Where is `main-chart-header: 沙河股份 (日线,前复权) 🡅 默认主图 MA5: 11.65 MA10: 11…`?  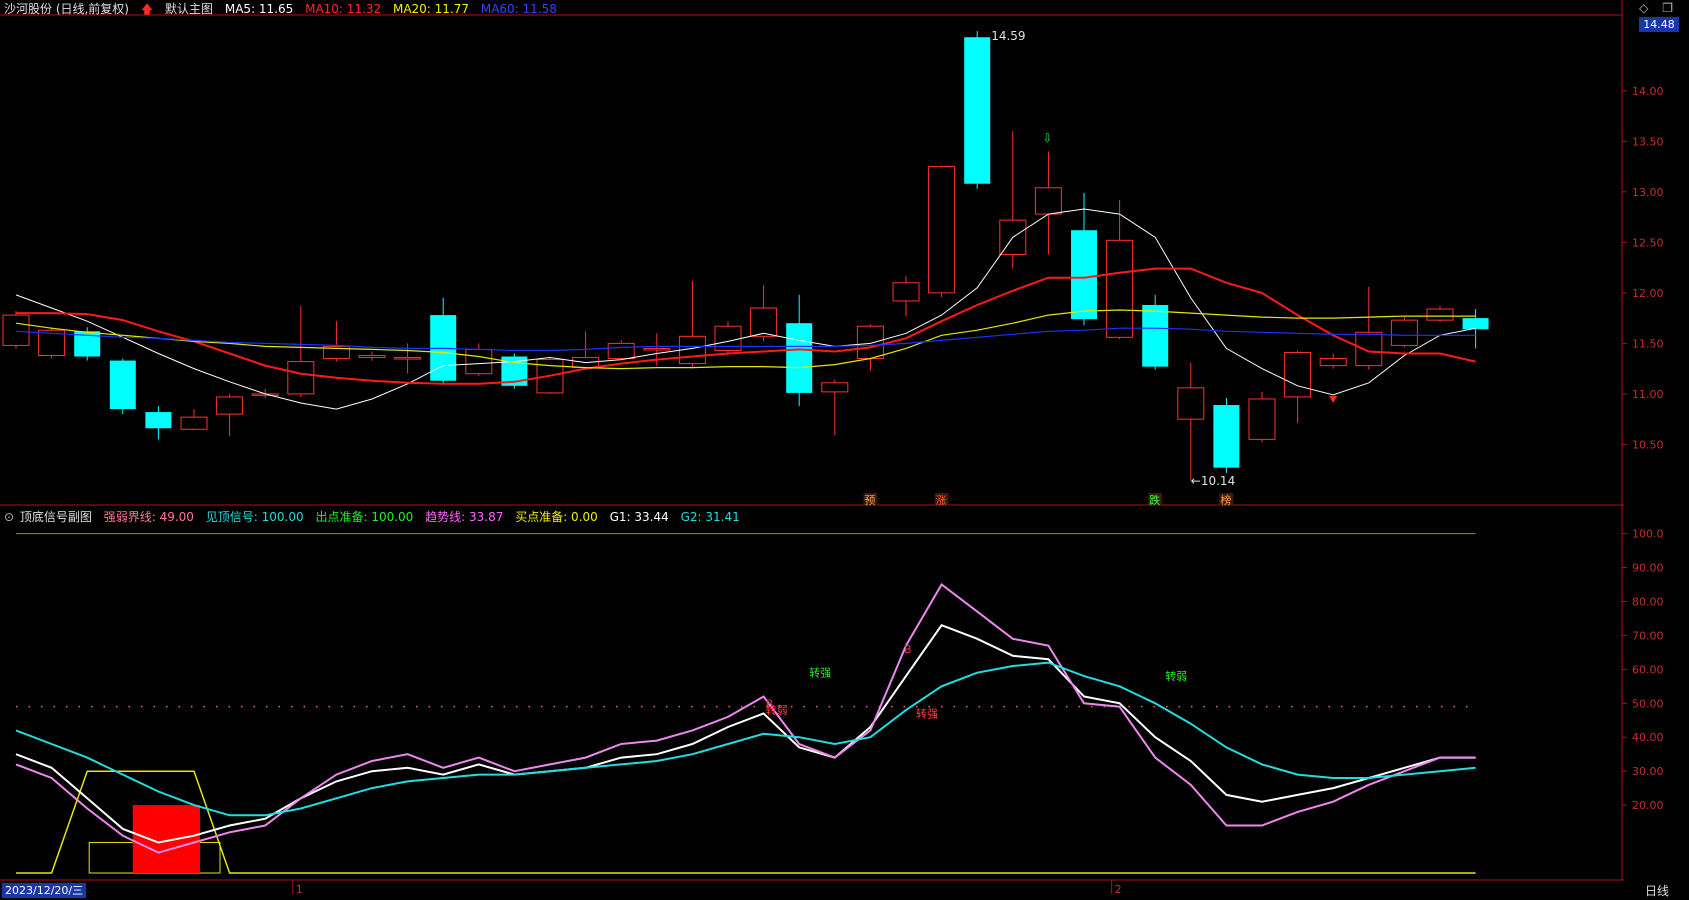
main-chart-header: 沙河股份 (日线,前复权) 🡅 默认主图 MA5: 11.65 MA10: 11… is located at coordinates (284, 10).